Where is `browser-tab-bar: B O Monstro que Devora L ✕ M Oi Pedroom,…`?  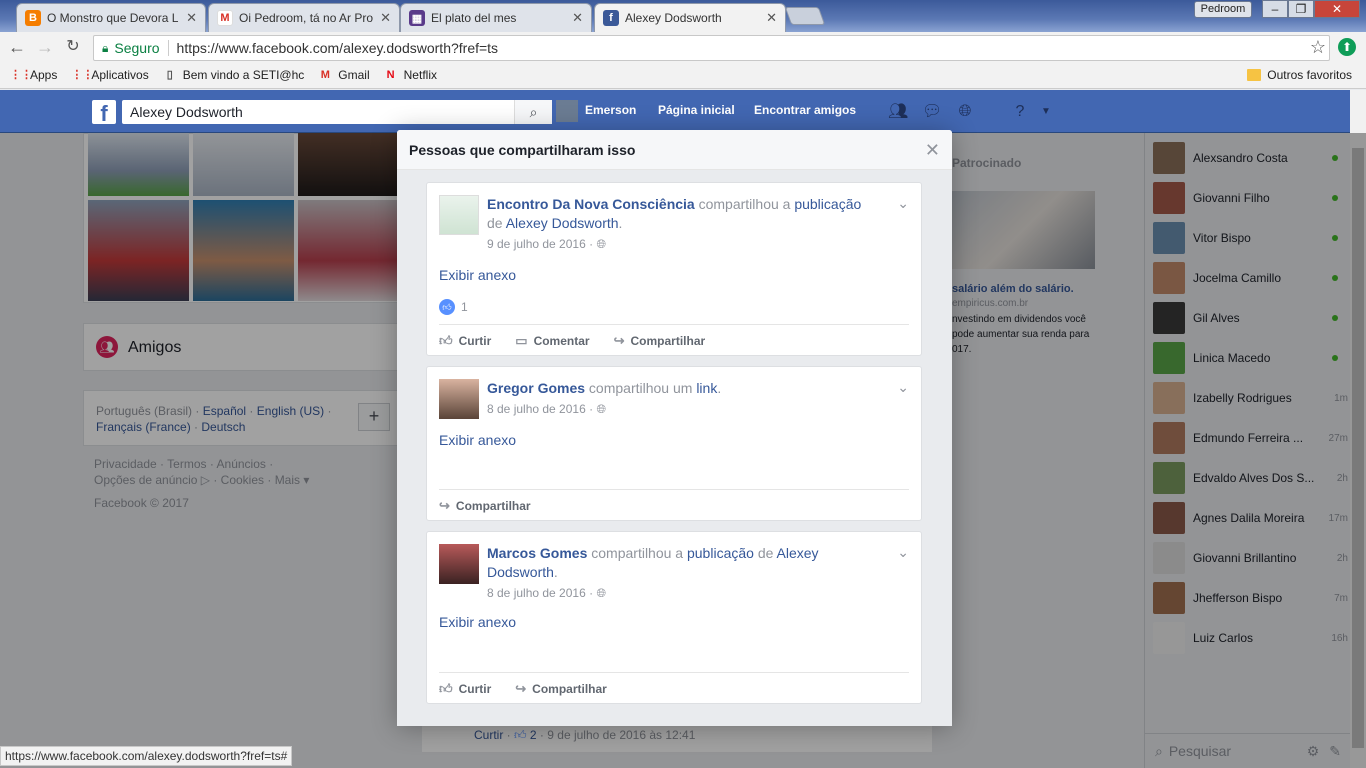
browser-tab-bar: B O Monstro que Devora L ✕ M Oi Pedroom,… is located at coordinates (683, 16).